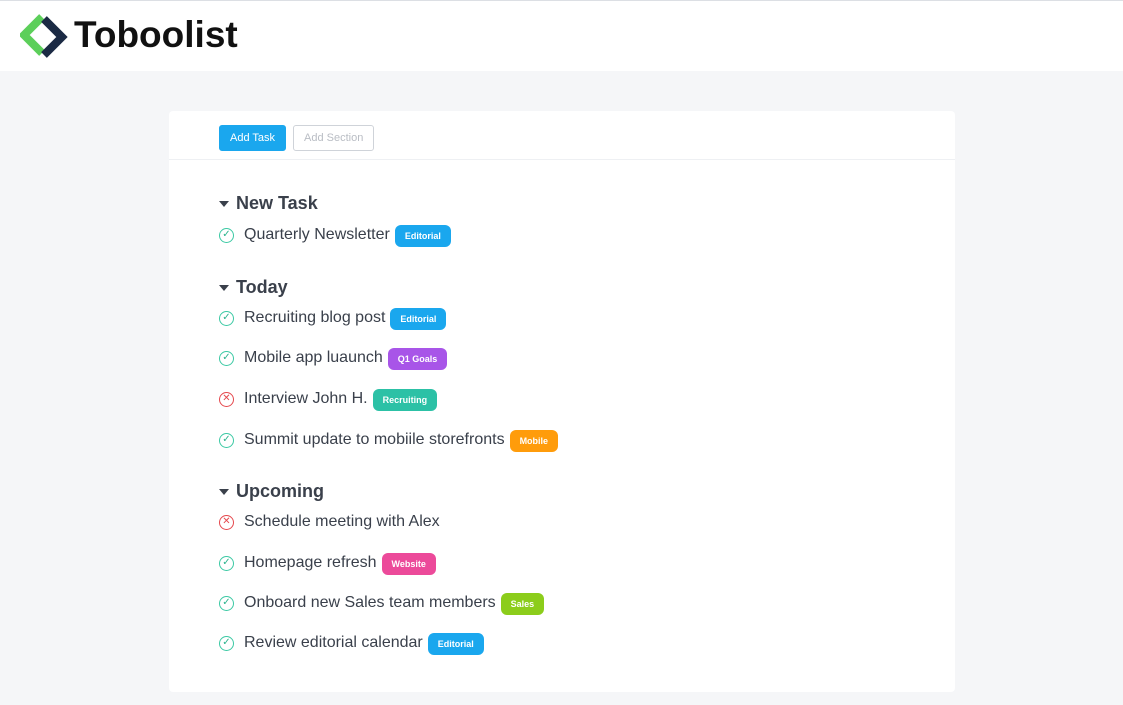 Image resolution: width=1123 pixels, height=705 pixels. What do you see at coordinates (408, 564) in the screenshot?
I see `tag-badge: Website` at bounding box center [408, 564].